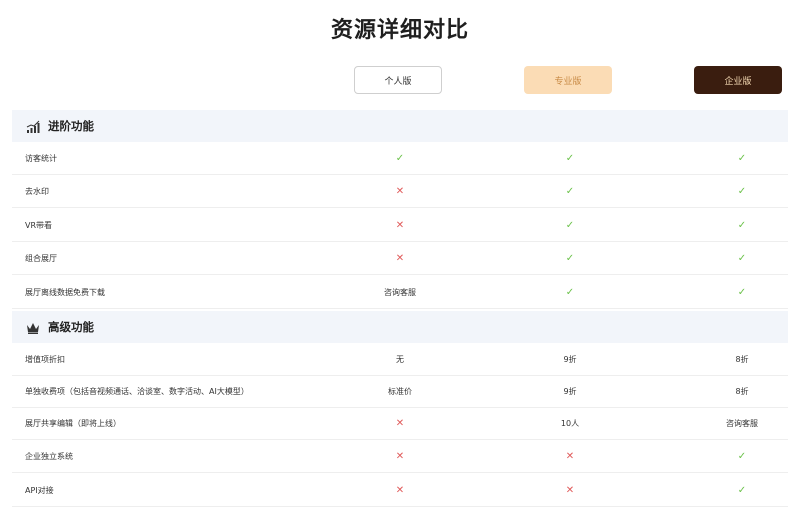 The width and height of the screenshot is (800, 510). I want to click on table-row: API对接 ✕ ✕ ✓, so click(400, 490).